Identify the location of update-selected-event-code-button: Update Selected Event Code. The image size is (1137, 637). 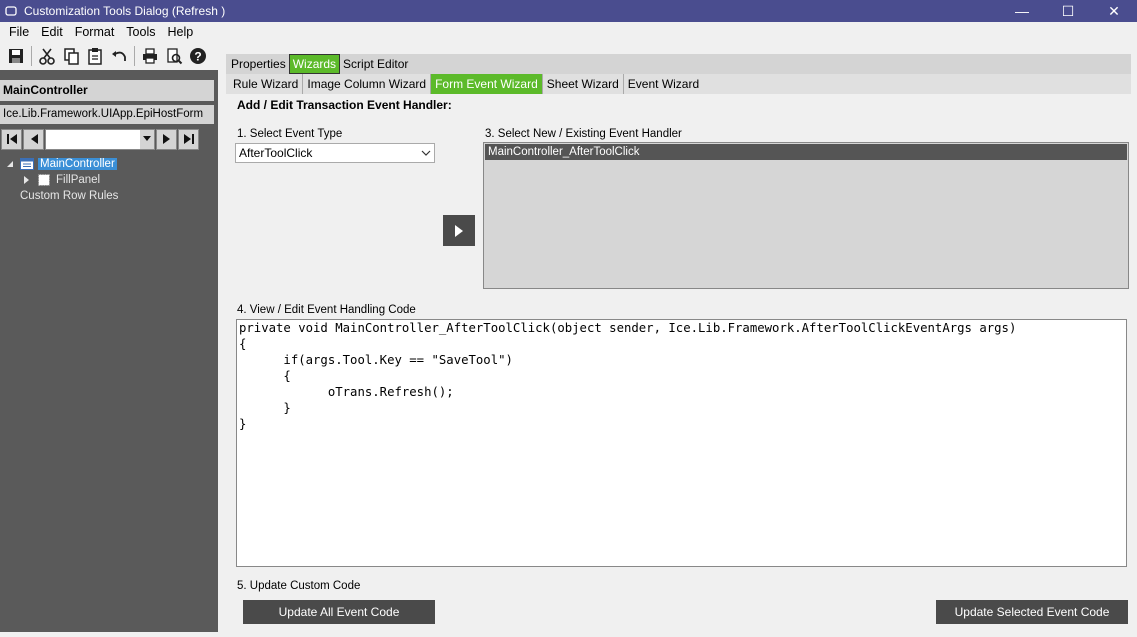
(1032, 612).